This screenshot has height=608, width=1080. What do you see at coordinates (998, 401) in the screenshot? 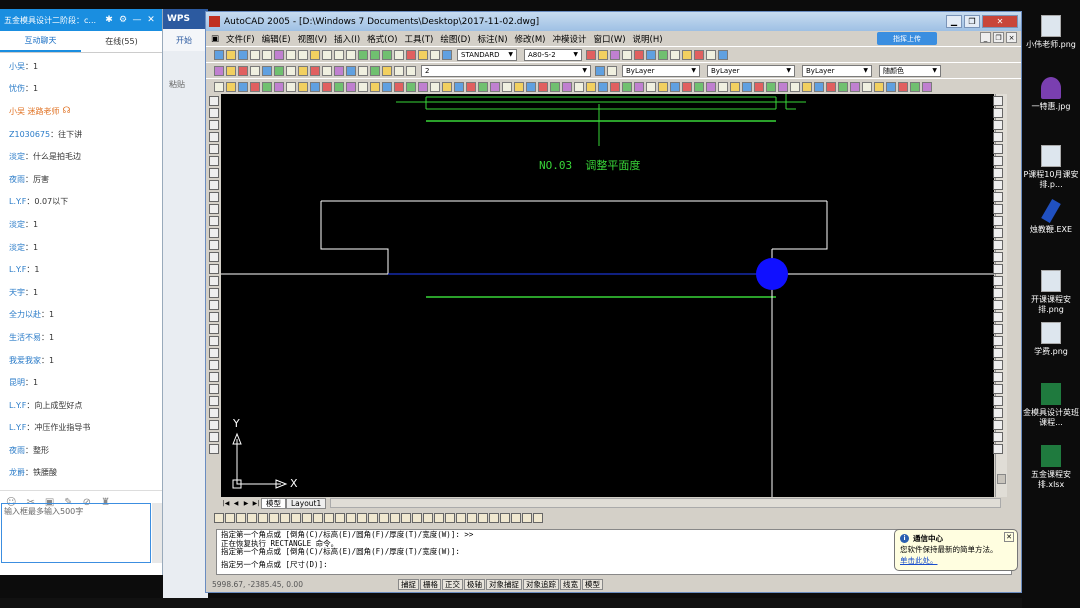
I see `modify-tool-26-icon` at bounding box center [998, 401].